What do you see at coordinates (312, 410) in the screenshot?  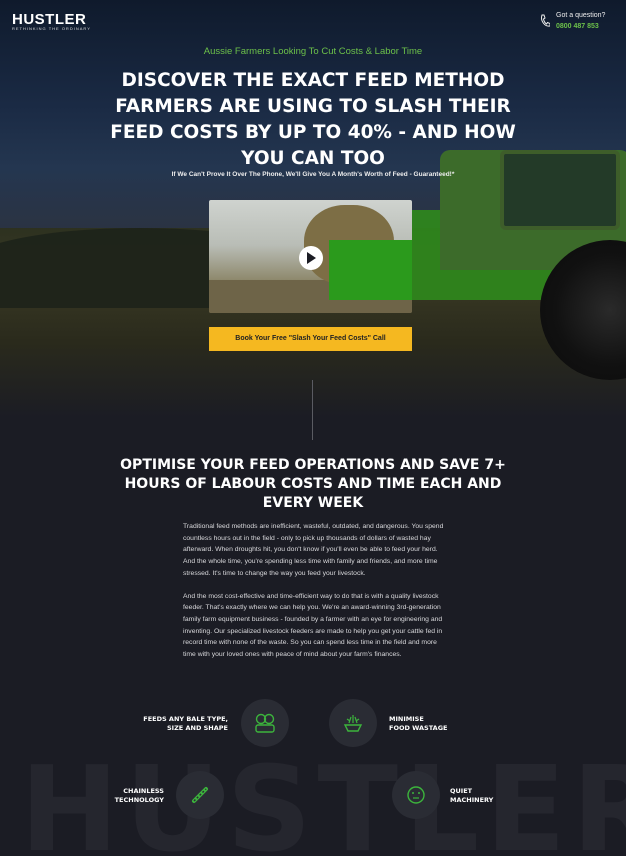 I see `vertical-divider` at bounding box center [312, 410].